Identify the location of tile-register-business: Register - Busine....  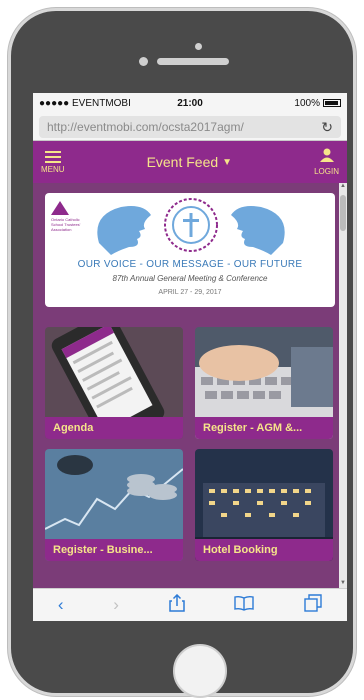
(114, 505).